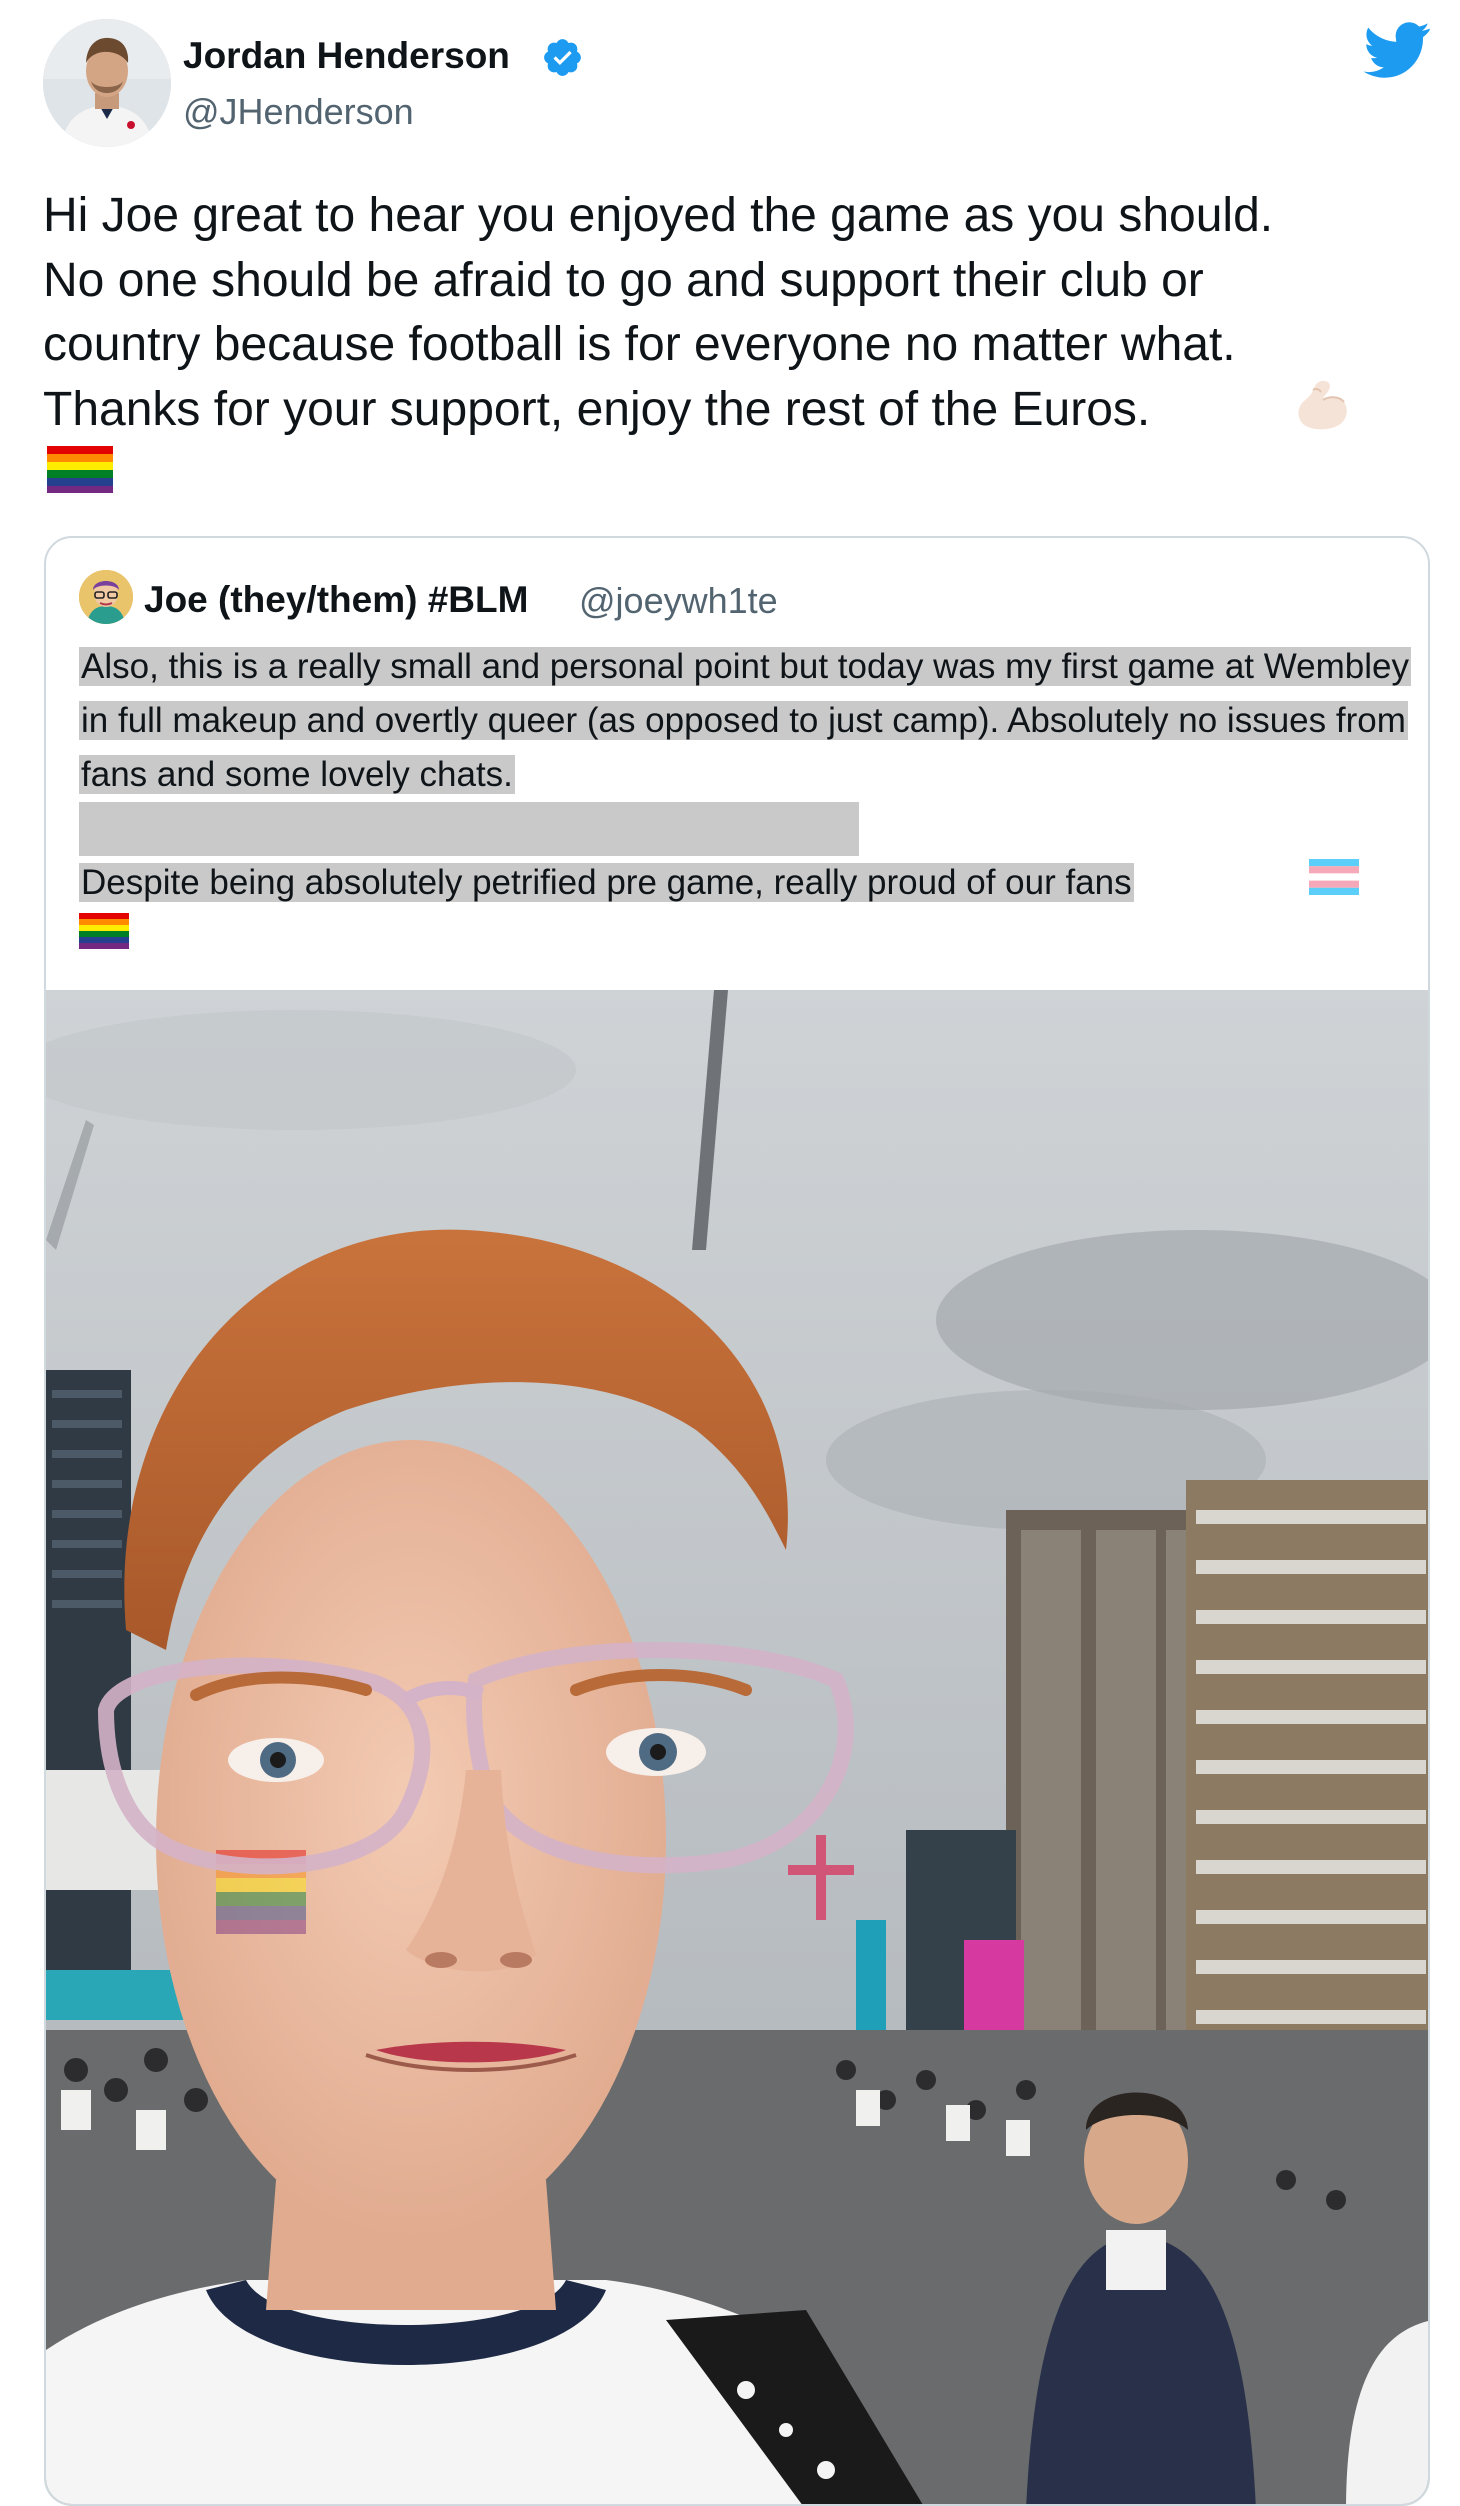 This screenshot has height=2506, width=1460. What do you see at coordinates (336, 600) in the screenshot?
I see `quoted-author-name: Joe (they/them) #BLM` at bounding box center [336, 600].